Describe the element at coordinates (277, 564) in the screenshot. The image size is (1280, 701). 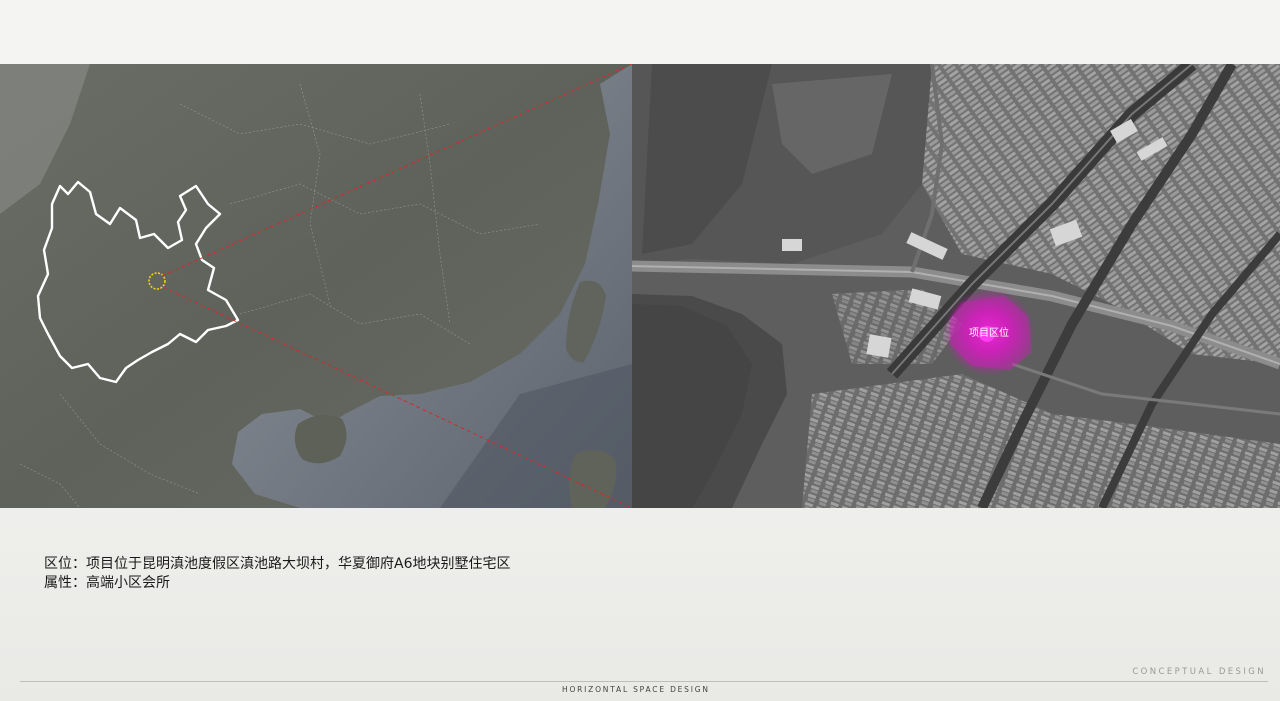
I see `caption-location: 区位：项目位于昆明滇池度假区滇池路大坝村，华夏御府A6地块别墅住宅区` at that location.